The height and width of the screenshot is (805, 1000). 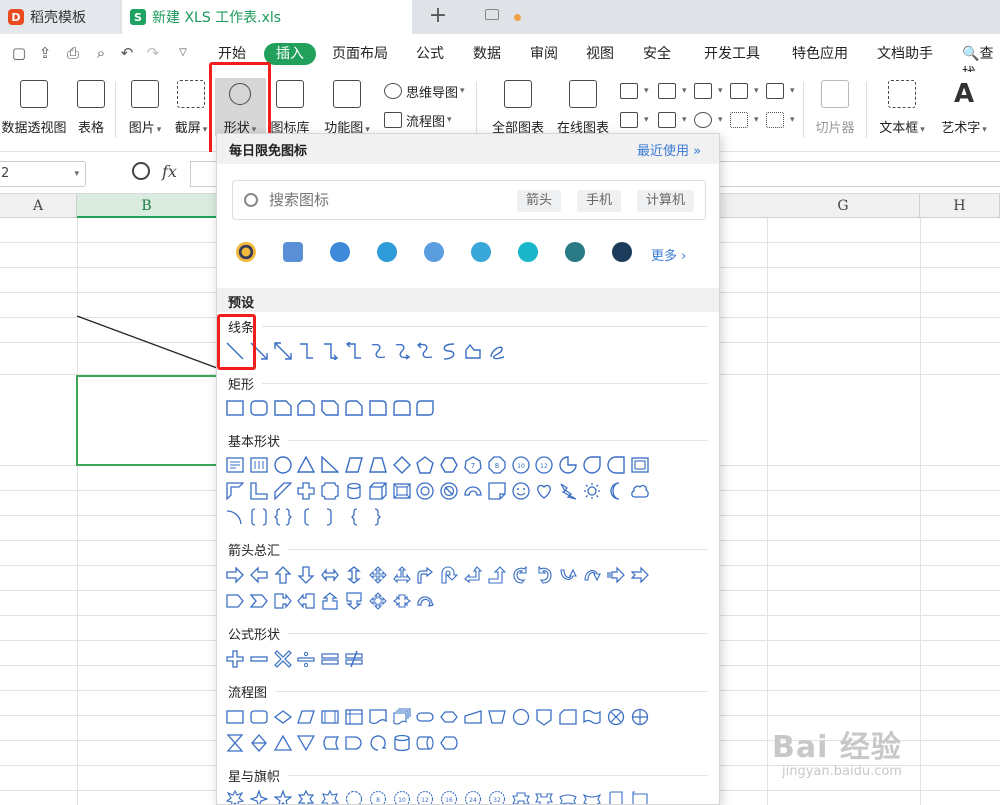 I want to click on striped-right-arrow-shape, so click(x=616, y=575).